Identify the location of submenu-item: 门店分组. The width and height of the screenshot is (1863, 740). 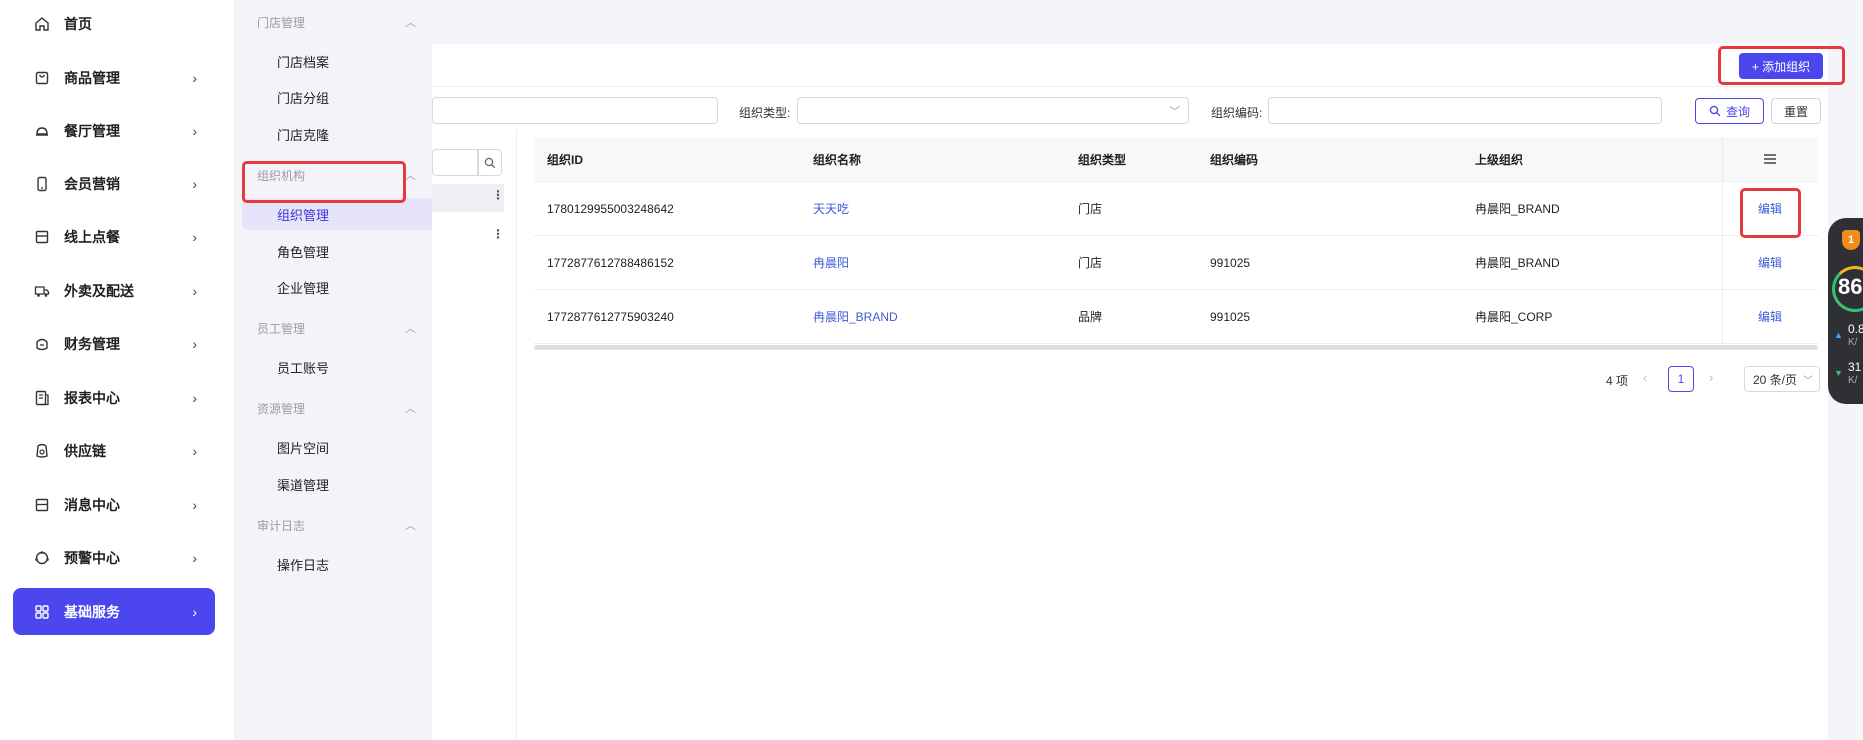
(341, 97).